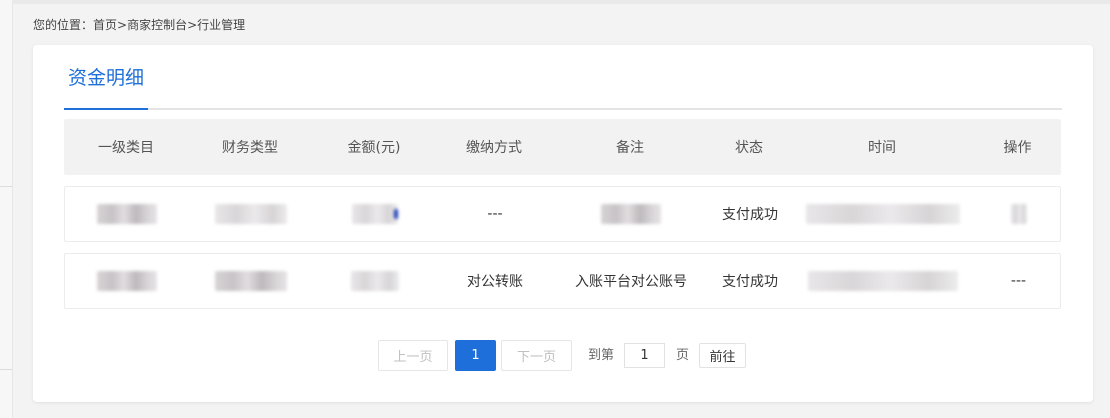  What do you see at coordinates (413, 355) in the screenshot?
I see `prev-page-button: 上一页` at bounding box center [413, 355].